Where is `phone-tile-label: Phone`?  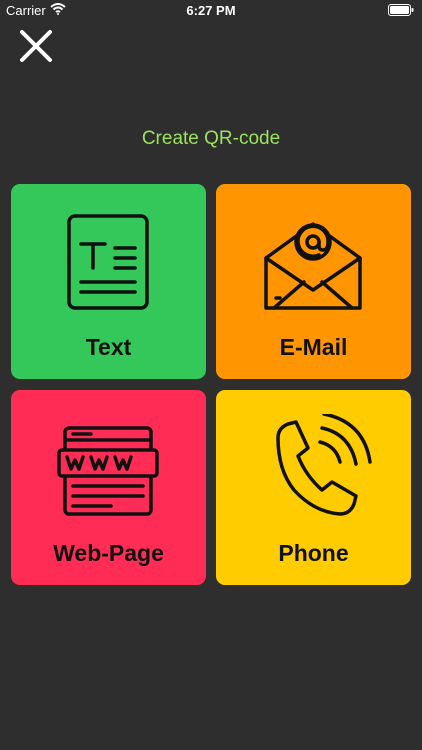 phone-tile-label: Phone is located at coordinates (313, 553).